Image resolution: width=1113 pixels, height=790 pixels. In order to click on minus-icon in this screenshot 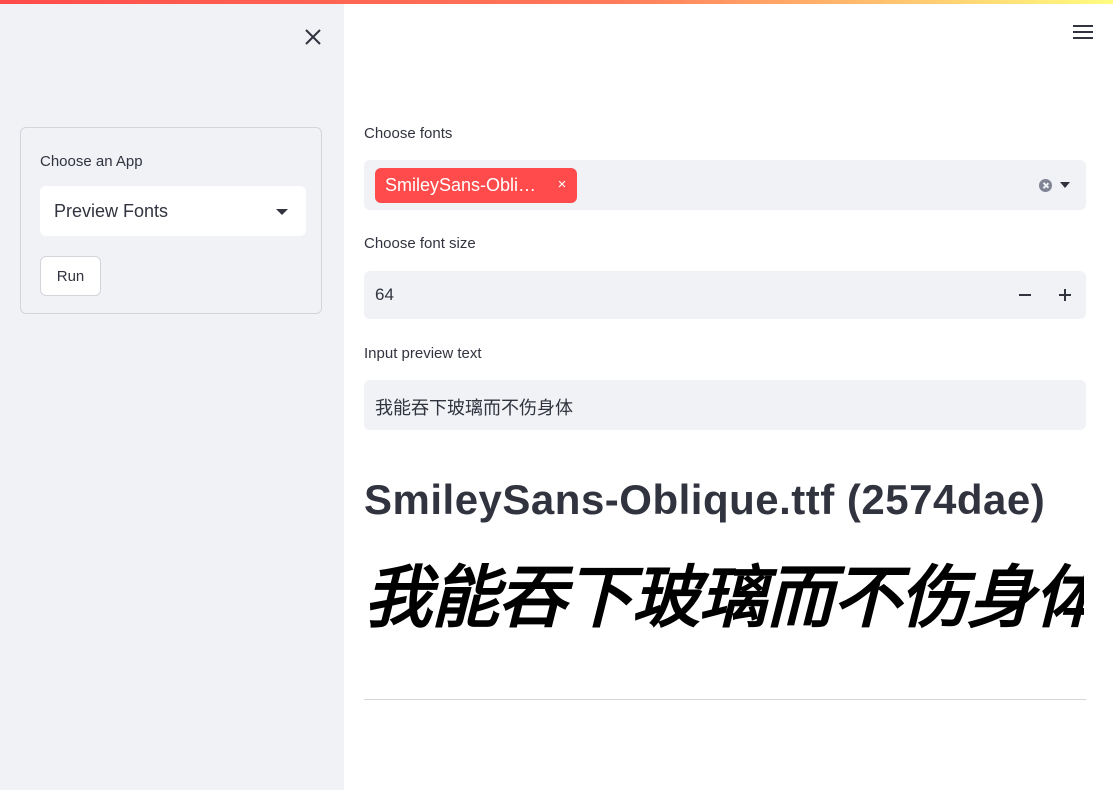, I will do `click(1025, 295)`.